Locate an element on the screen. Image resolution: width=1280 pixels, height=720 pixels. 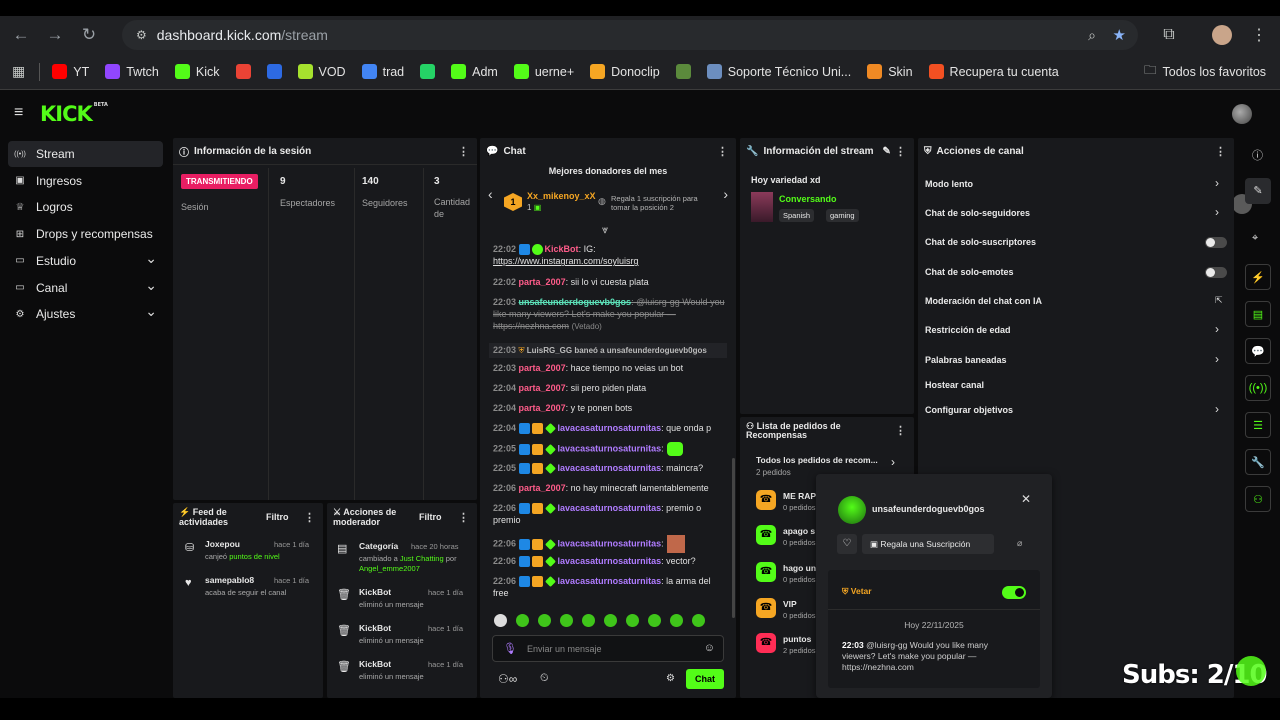
chat-username: KickBot is located at coordinates (562, 249).